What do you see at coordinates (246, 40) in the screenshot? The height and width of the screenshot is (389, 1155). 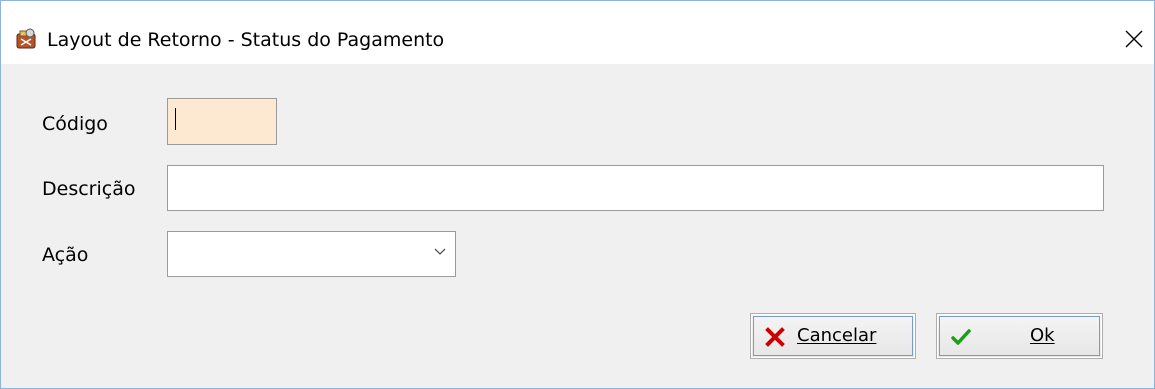 I see `window-title: Layout de Retorno - Status do Pagamento` at bounding box center [246, 40].